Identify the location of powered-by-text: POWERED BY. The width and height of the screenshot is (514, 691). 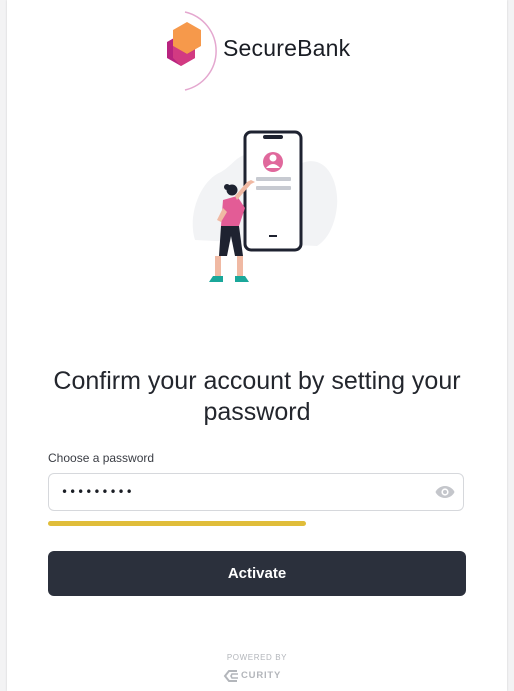
(257, 657).